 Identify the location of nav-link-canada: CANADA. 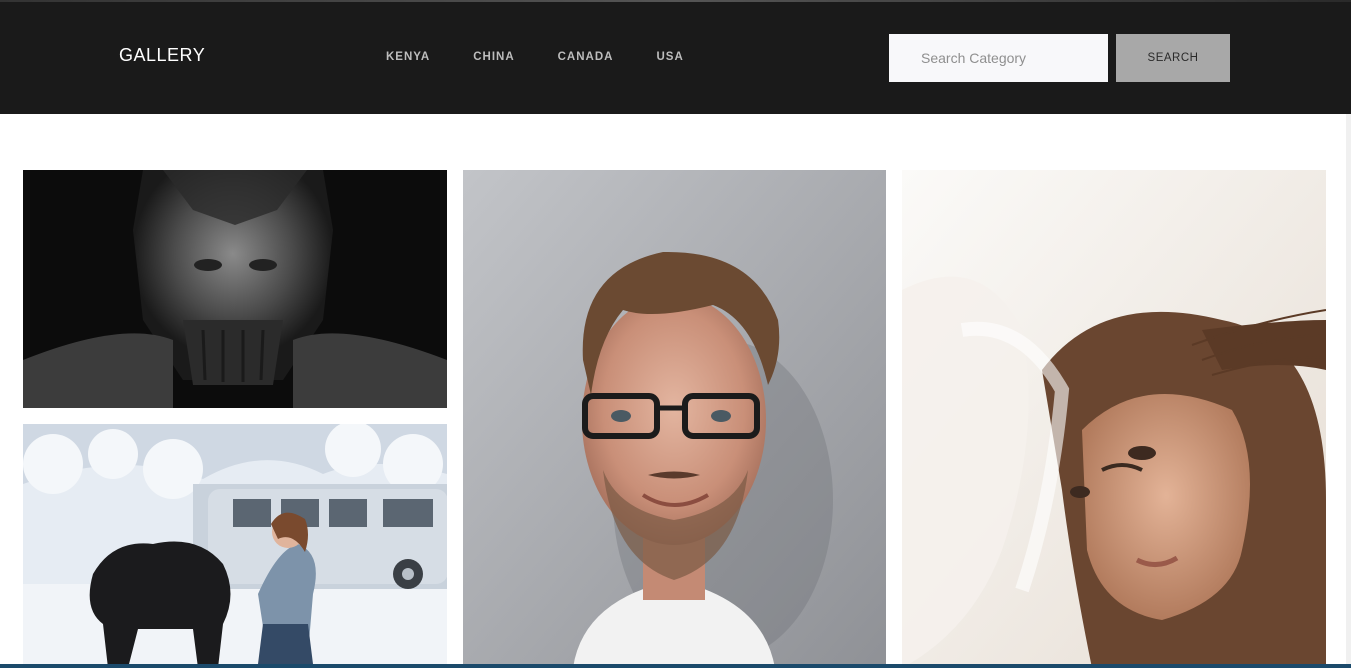
(586, 57).